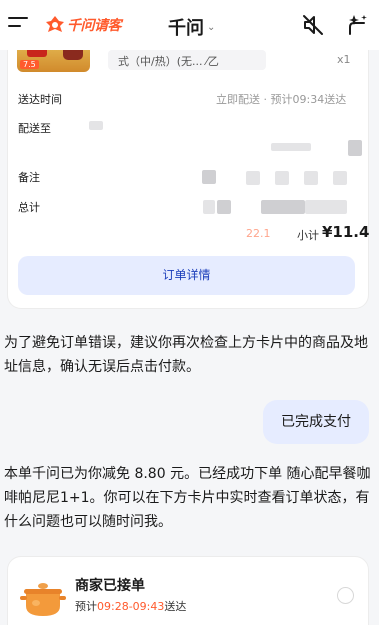 The height and width of the screenshot is (625, 379). Describe the element at coordinates (175, 606) in the screenshot. I see `eta-suffix: 送达` at that location.